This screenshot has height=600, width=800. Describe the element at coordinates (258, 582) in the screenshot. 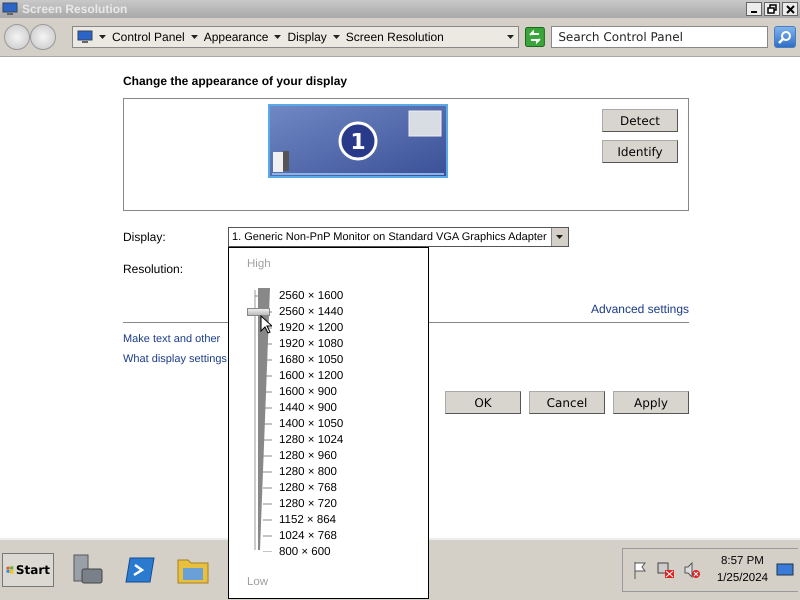

I see `slider-low-label: Low` at that location.